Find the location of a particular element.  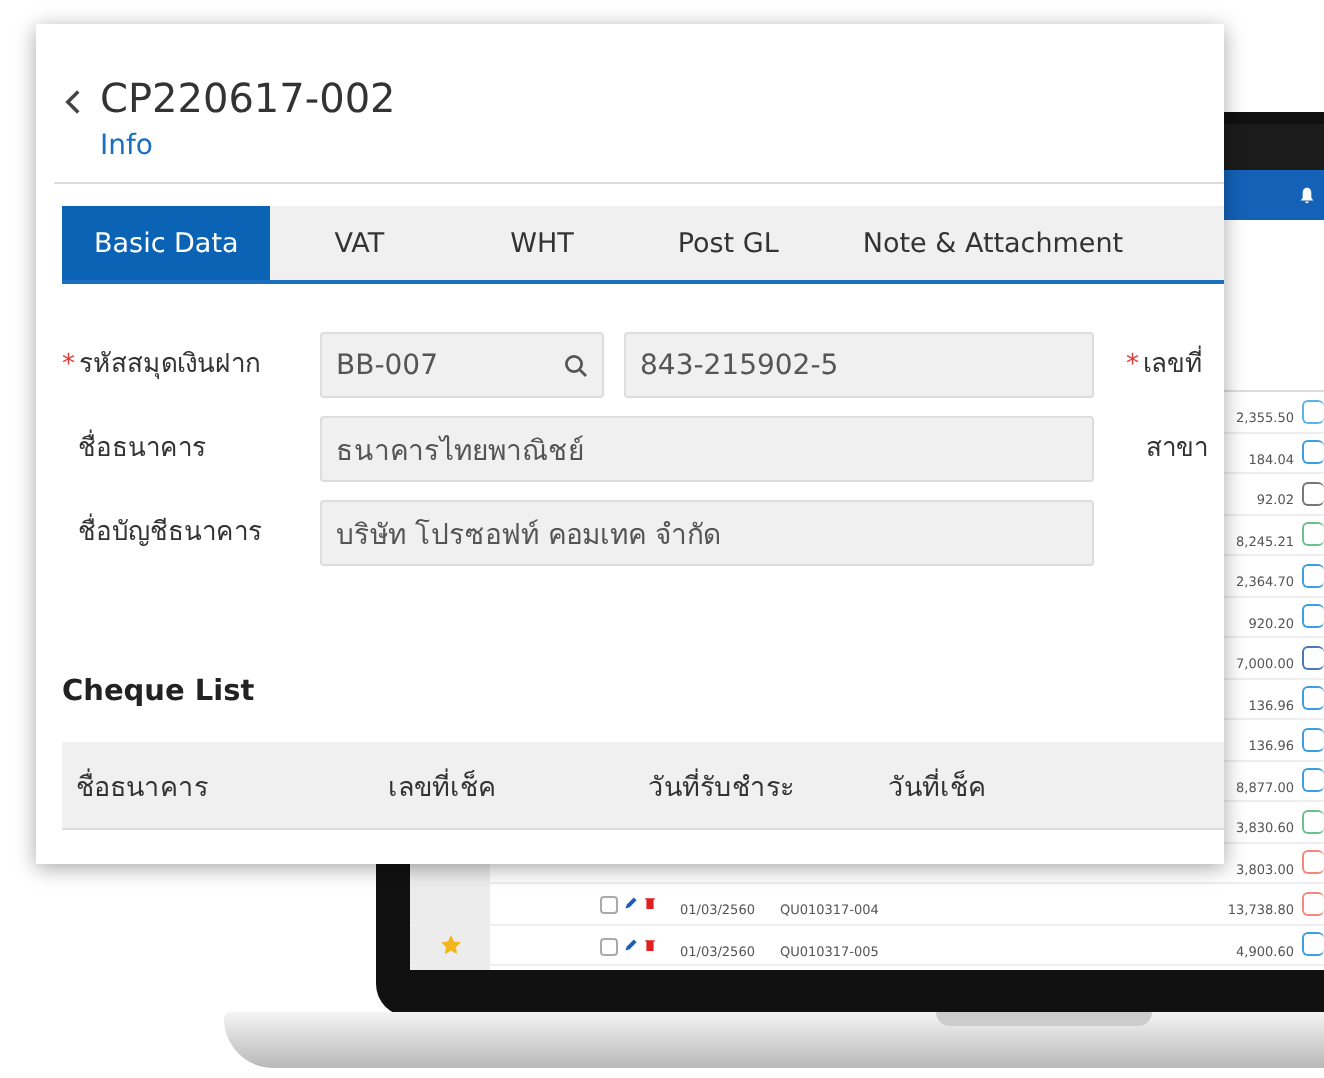

back-icon is located at coordinates (73, 102).